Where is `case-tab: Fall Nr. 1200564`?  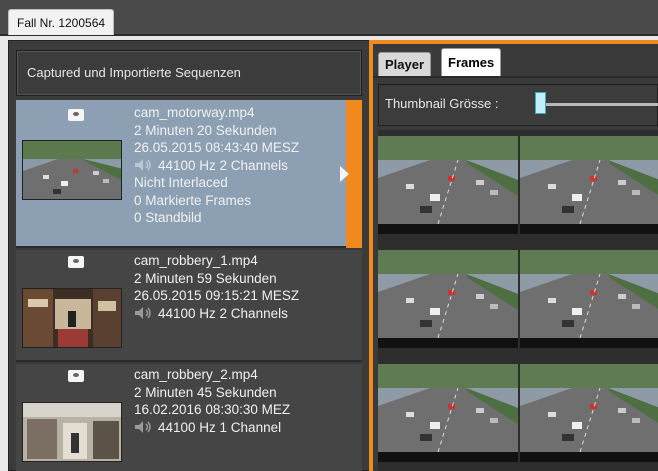 case-tab: Fall Nr. 1200564 is located at coordinates (61, 22).